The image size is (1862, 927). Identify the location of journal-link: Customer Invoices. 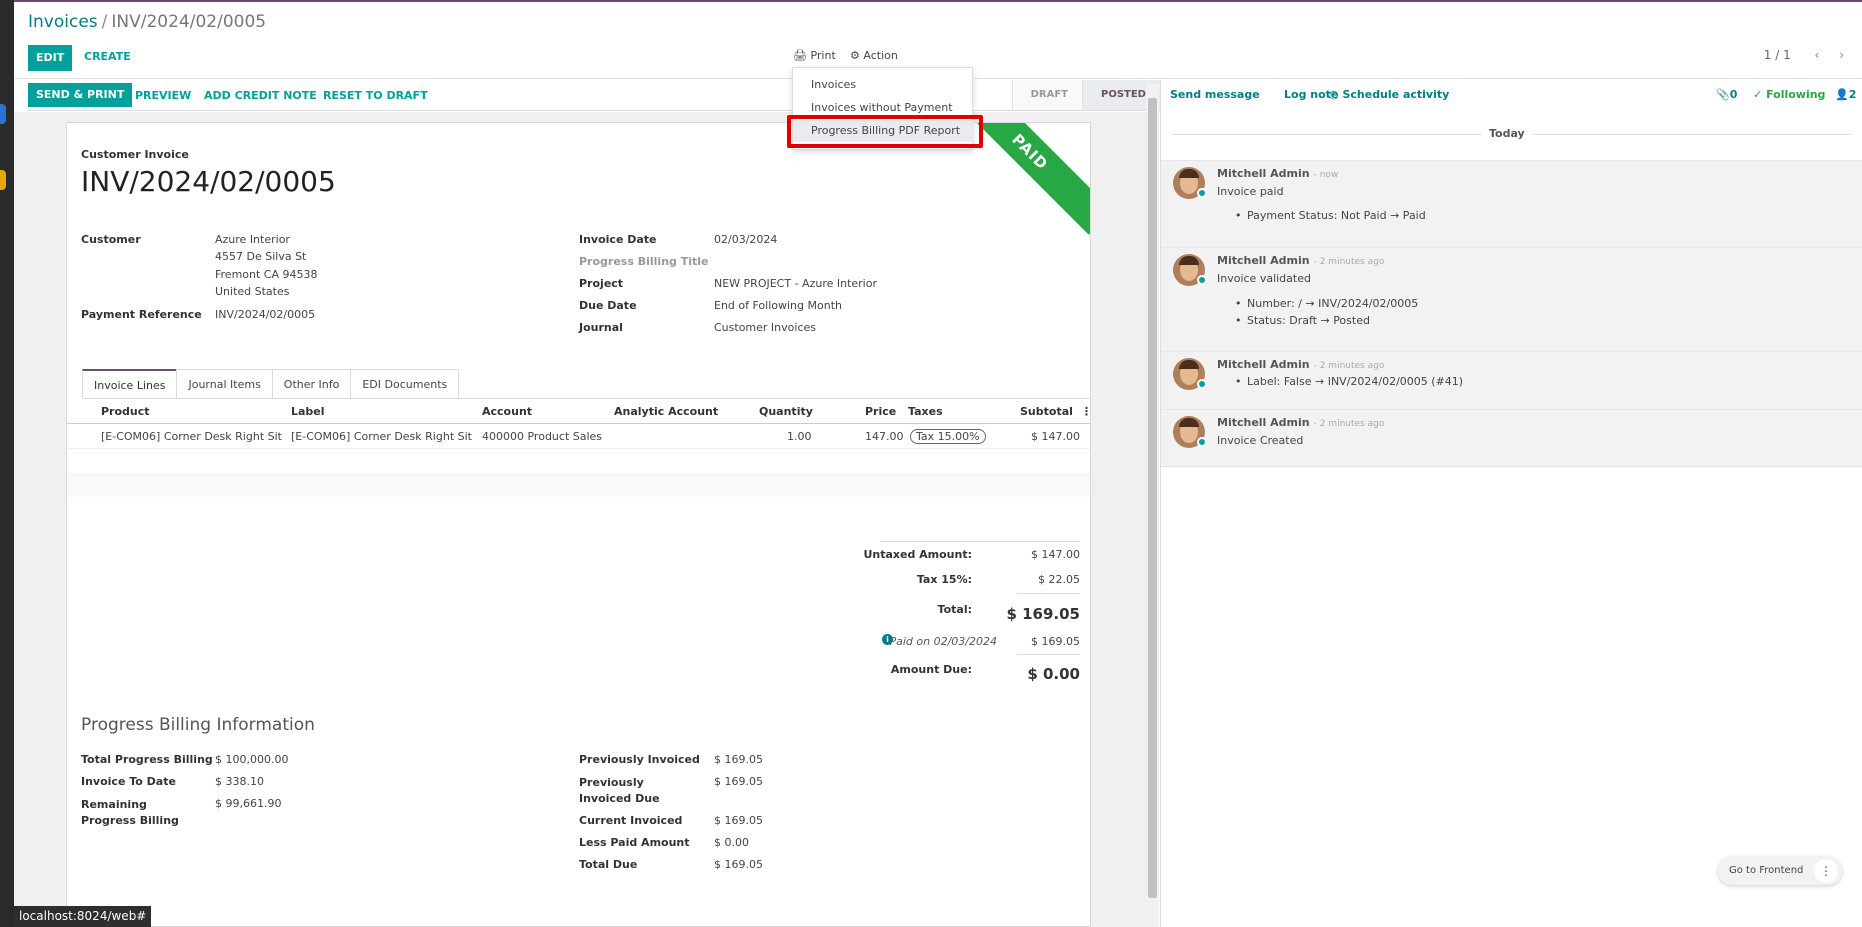
(765, 327).